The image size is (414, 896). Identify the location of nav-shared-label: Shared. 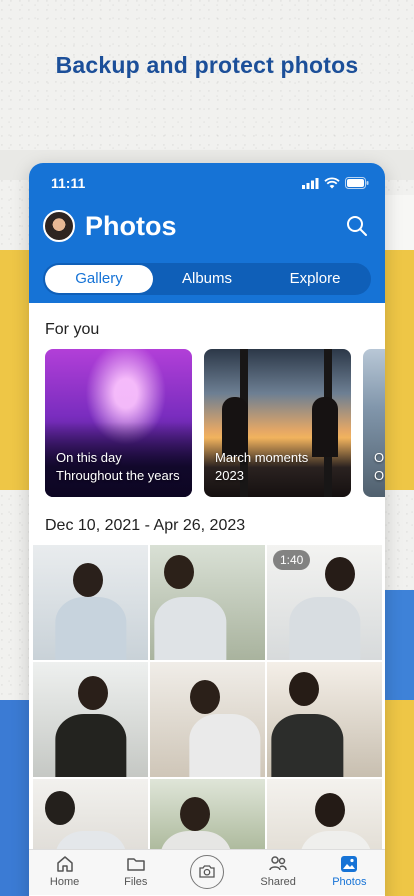
(278, 882).